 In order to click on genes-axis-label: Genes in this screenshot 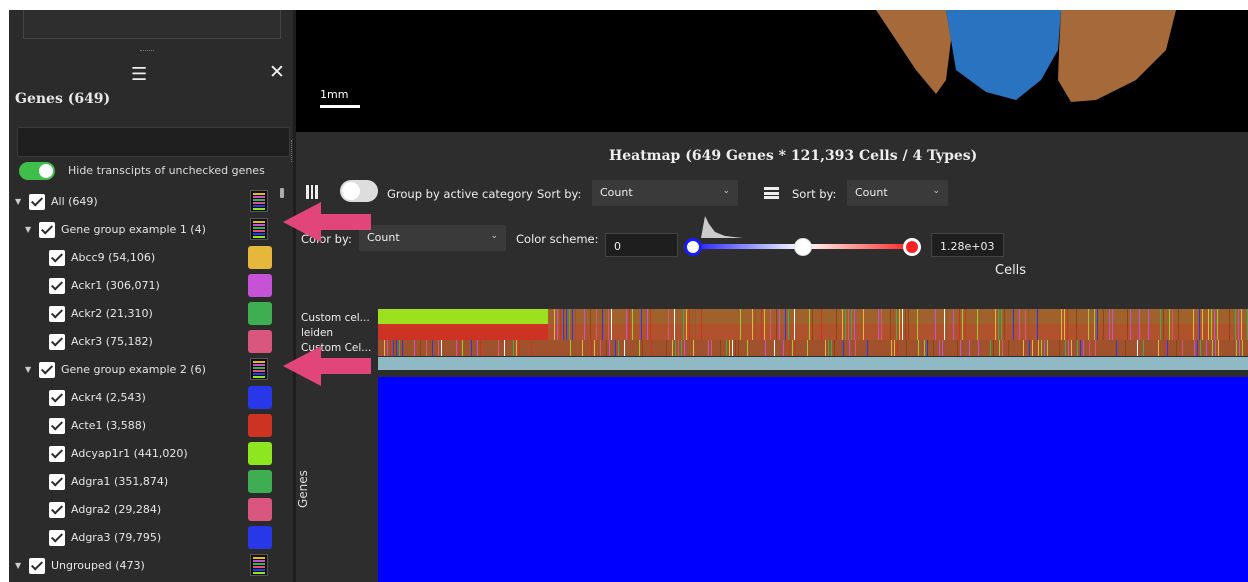, I will do `click(303, 489)`.